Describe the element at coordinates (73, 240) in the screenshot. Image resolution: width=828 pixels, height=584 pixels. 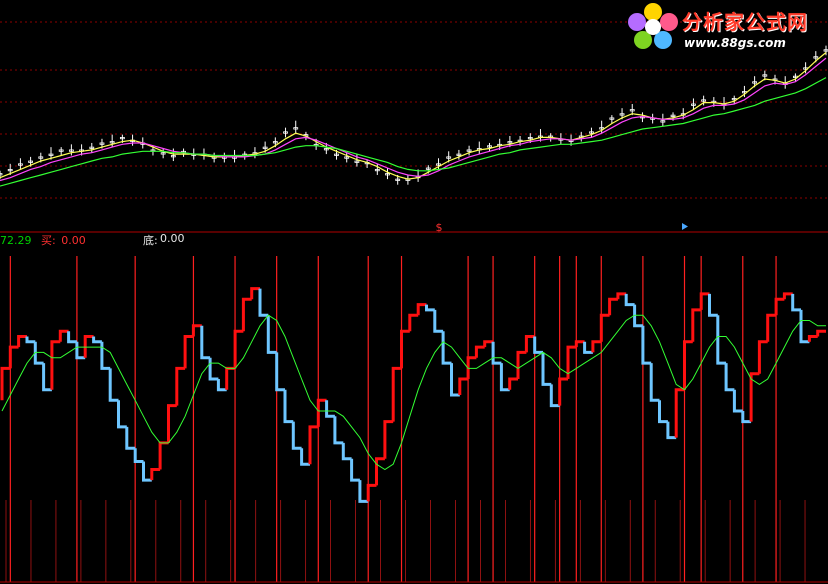
I see `legend-buy-value: 0.00` at that location.